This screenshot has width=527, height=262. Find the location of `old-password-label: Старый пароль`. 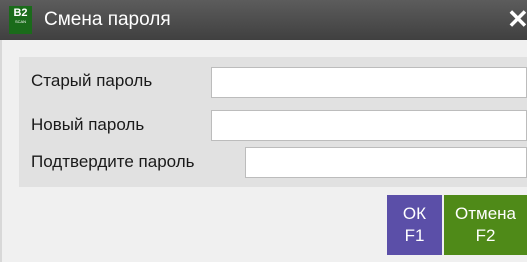

old-password-label: Старый пароль is located at coordinates (92, 80).